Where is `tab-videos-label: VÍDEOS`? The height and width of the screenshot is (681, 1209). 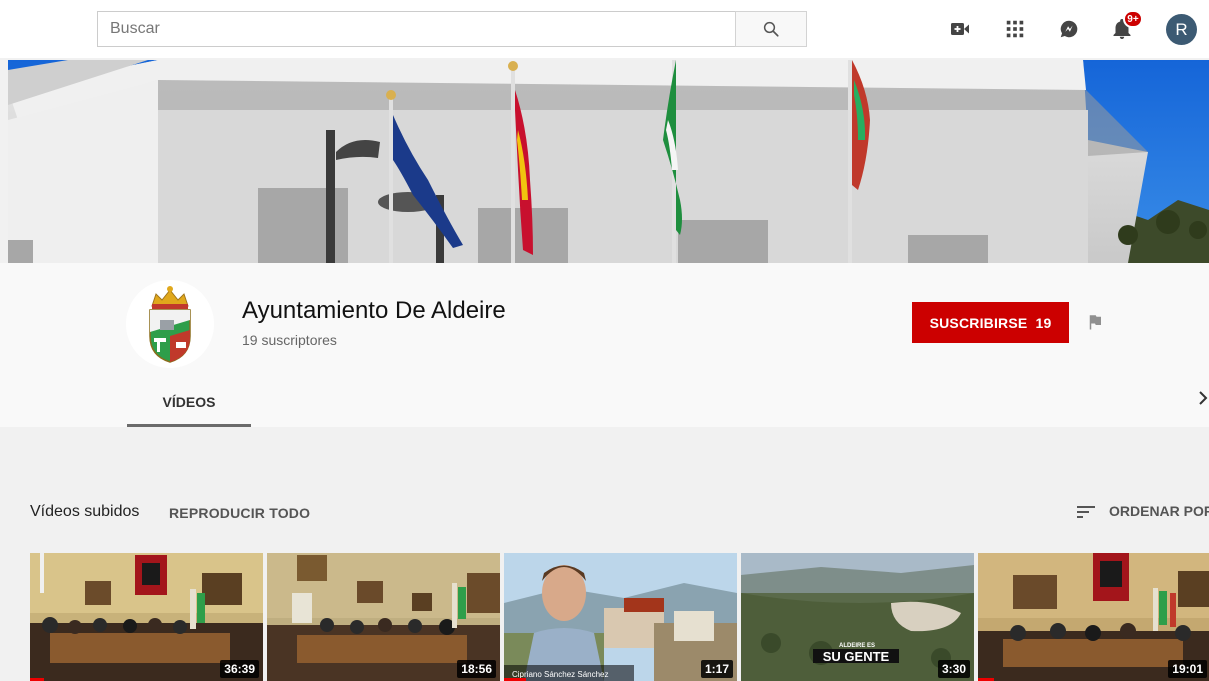
tab-videos-label: VÍDEOS is located at coordinates (189, 402).